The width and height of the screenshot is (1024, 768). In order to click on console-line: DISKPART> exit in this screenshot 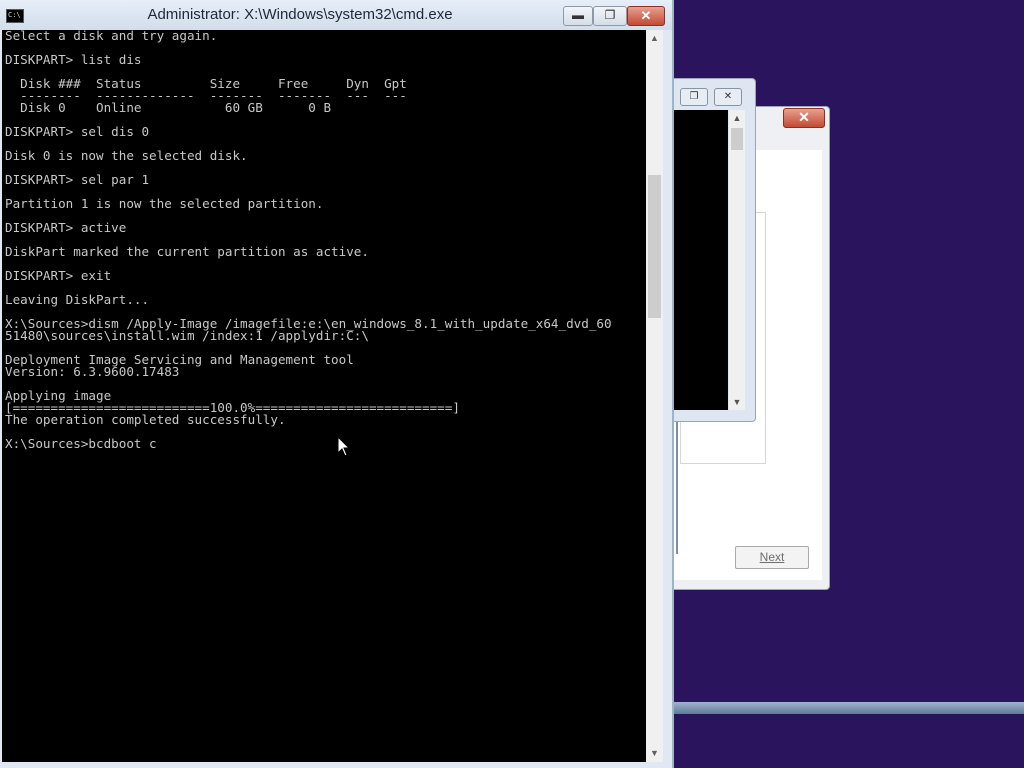, I will do `click(58, 275)`.